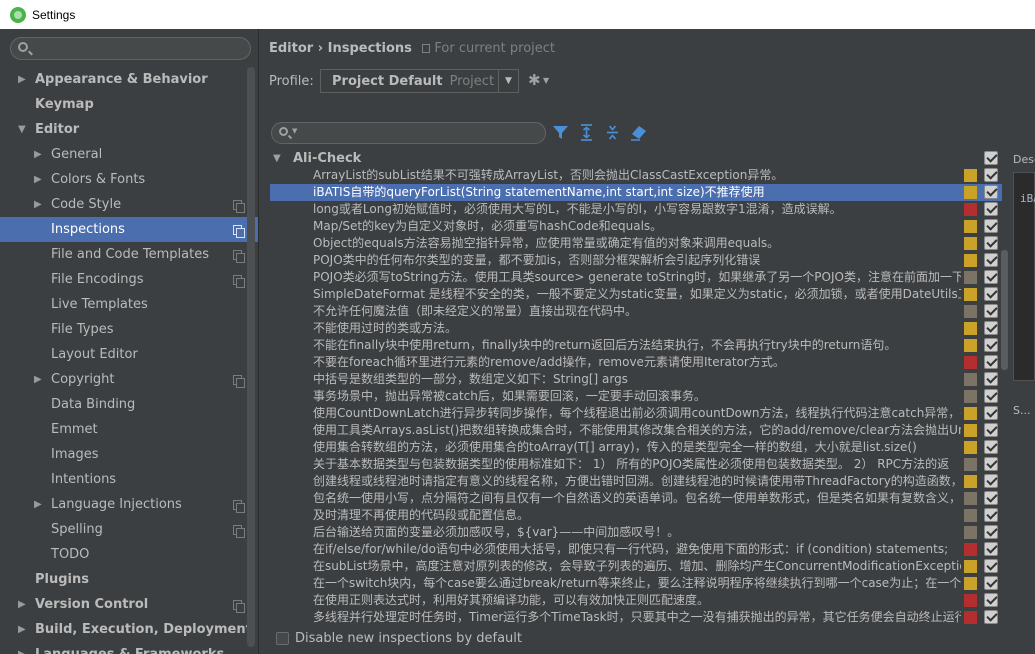 This screenshot has width=1035, height=654. Describe the element at coordinates (586, 132) in the screenshot. I see `expand-all-icon` at that location.